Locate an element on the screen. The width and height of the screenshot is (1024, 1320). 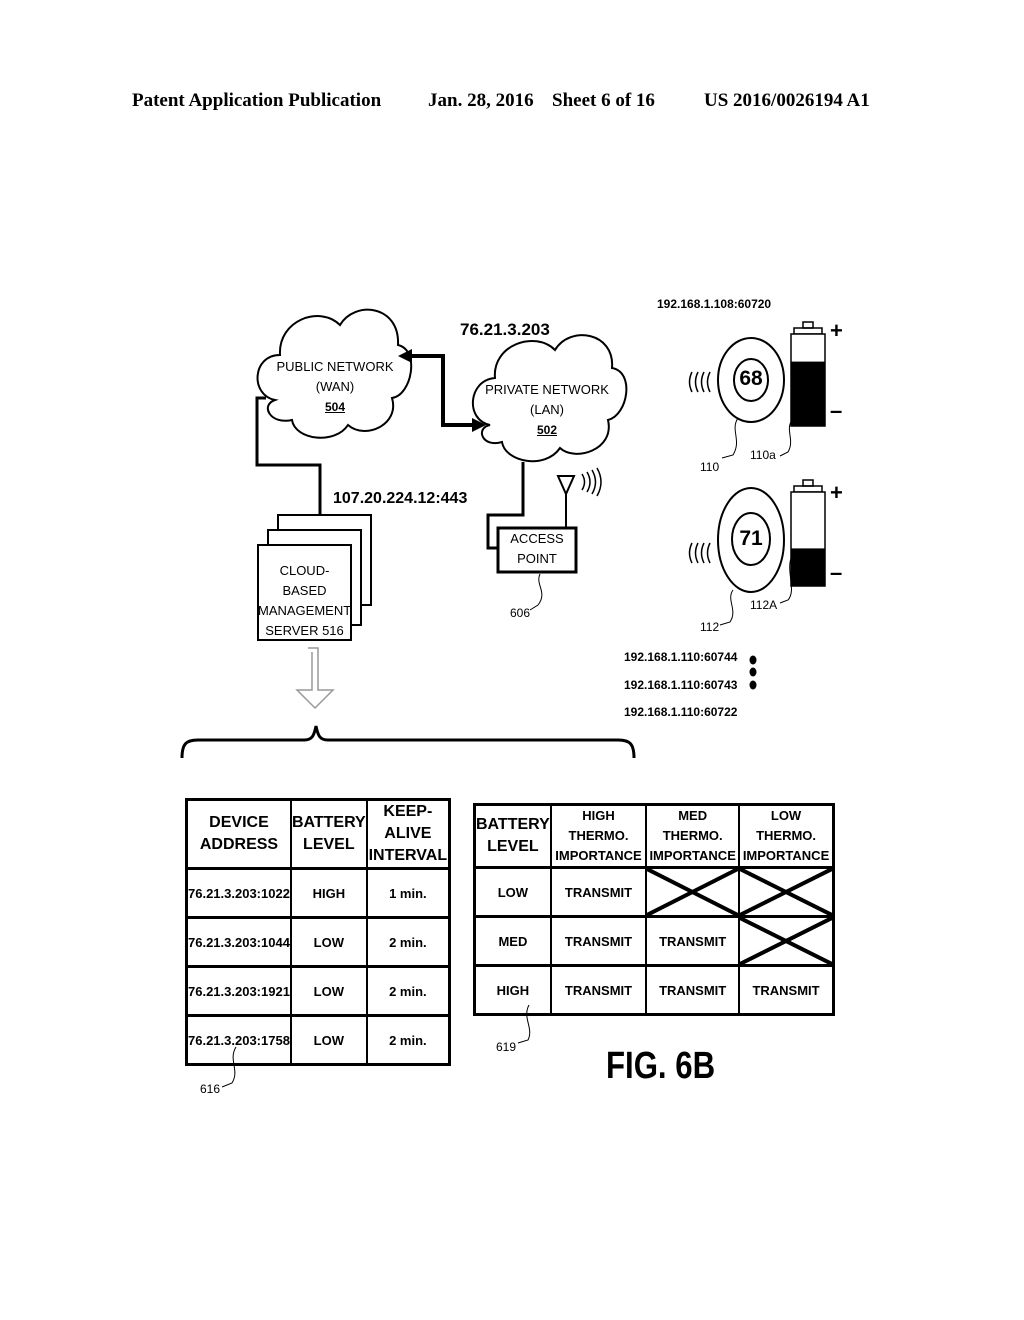
table-row: HIGH TRANSMIT TRANSMIT TRANSMIT is located at coordinates (654, 990).